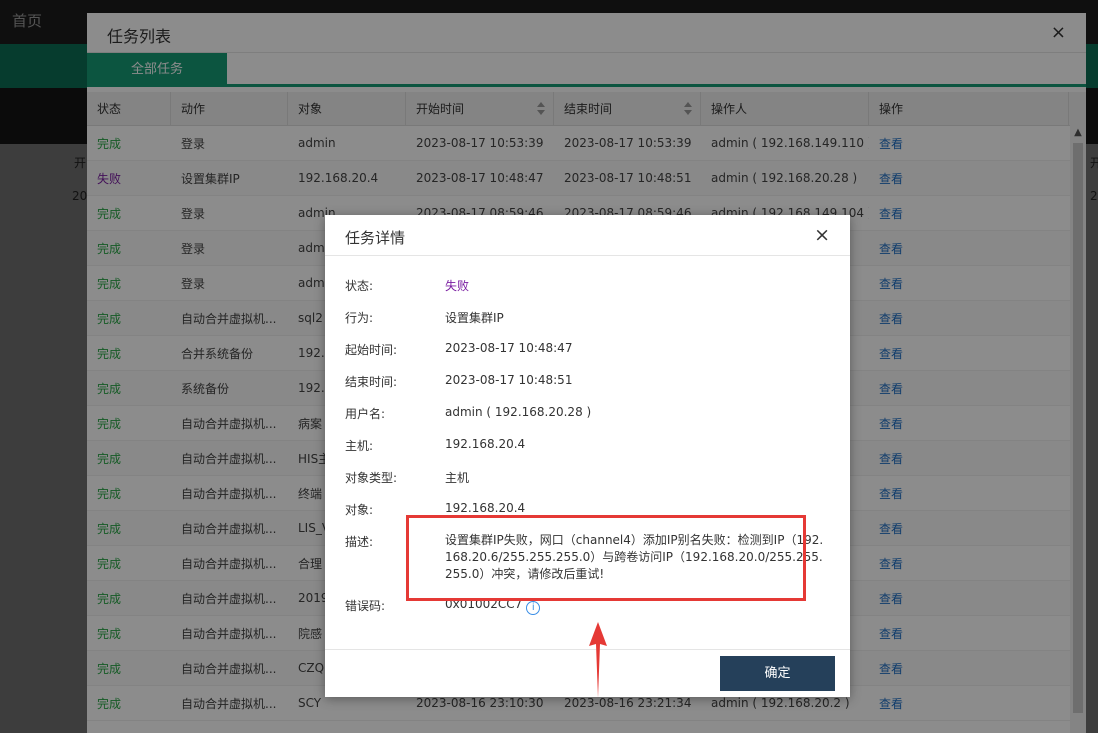 The image size is (1098, 733). What do you see at coordinates (359, 318) in the screenshot?
I see `behavior-label: 行为:` at bounding box center [359, 318].